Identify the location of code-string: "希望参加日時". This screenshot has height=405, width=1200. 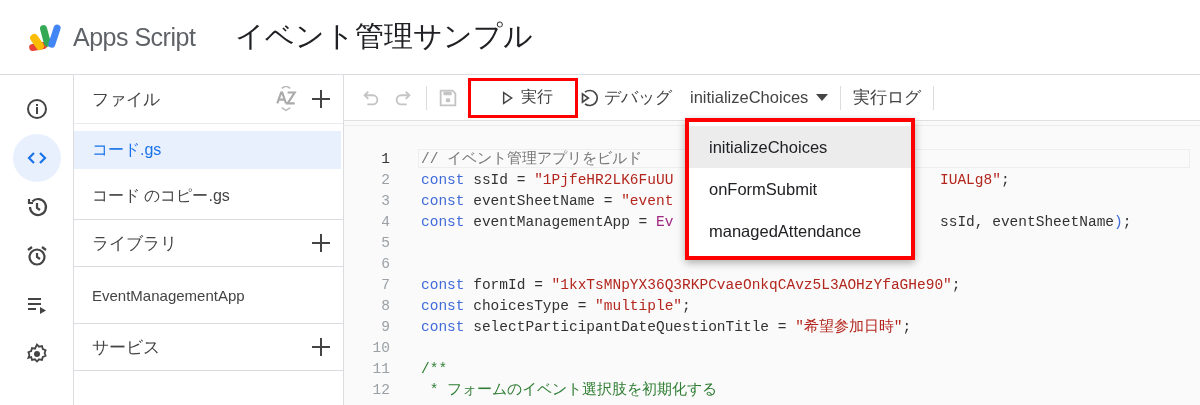
(849, 326).